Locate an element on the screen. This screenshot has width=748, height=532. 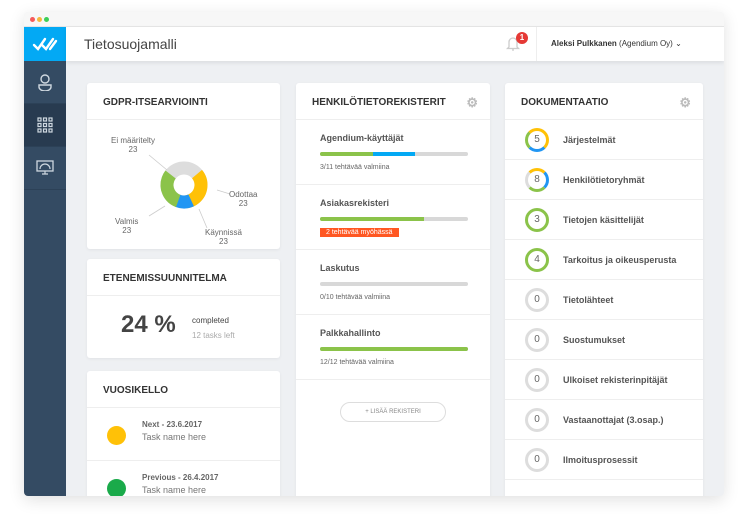
late-badge: 2 tehtävää myöhässä is located at coordinates (359, 232).